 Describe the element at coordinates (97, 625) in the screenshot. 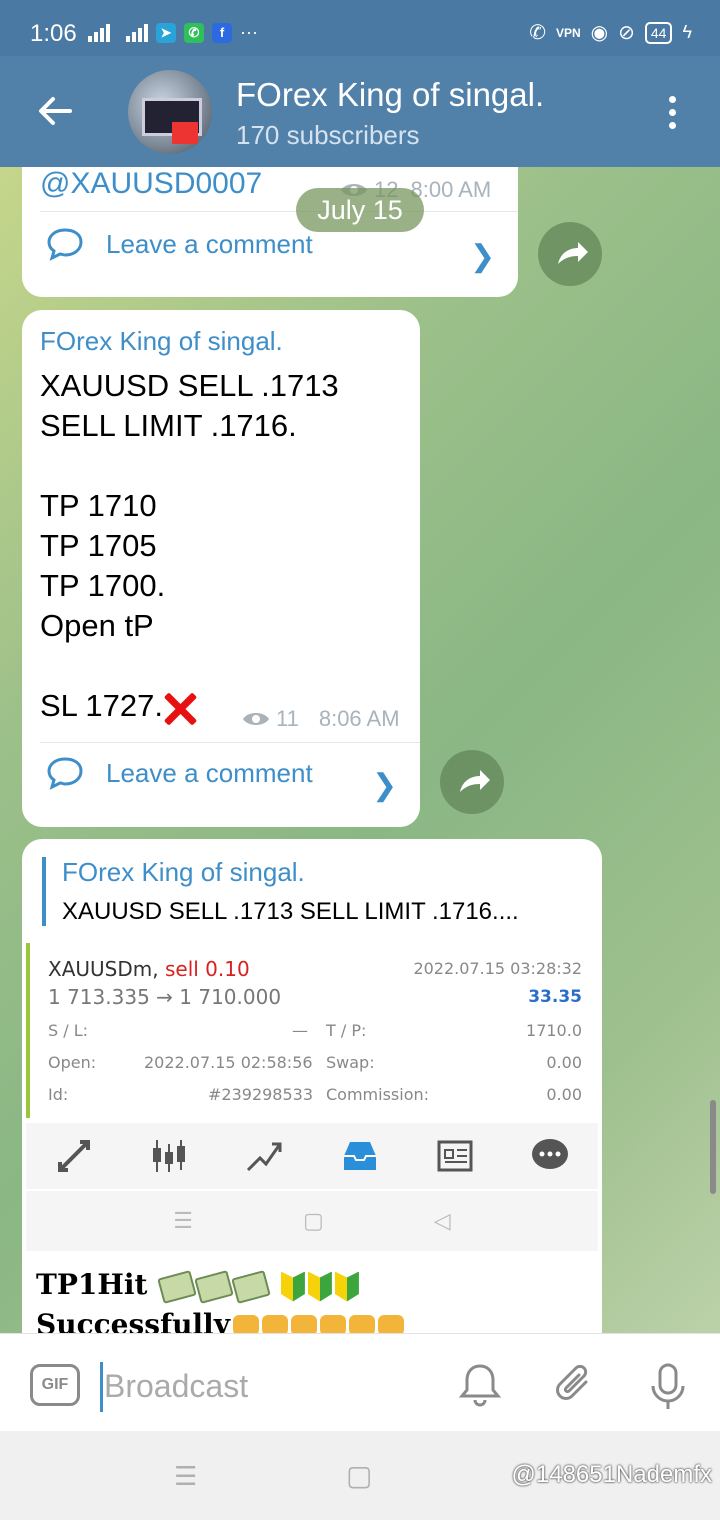

I see `line: Open tP` at that location.